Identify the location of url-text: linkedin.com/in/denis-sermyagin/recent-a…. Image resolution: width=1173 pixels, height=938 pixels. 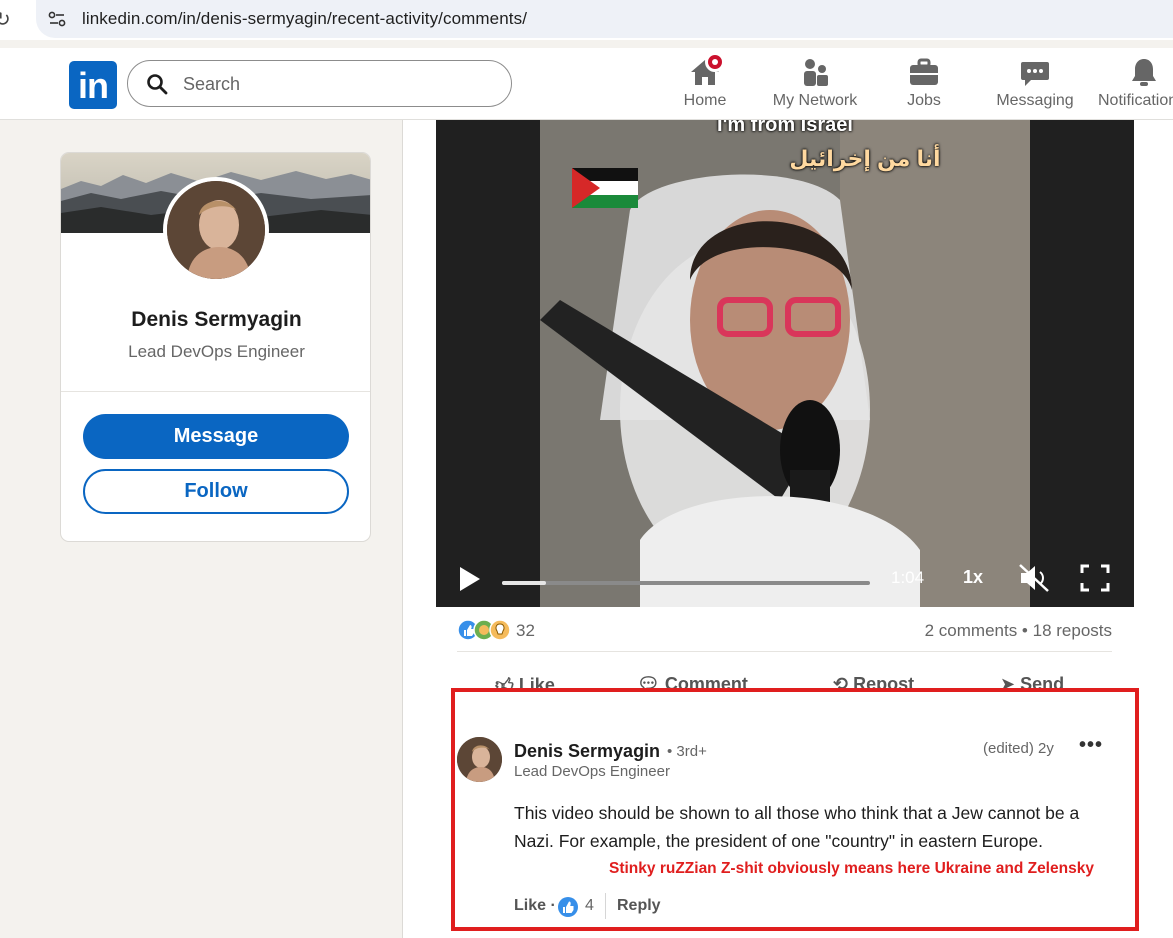
(304, 19).